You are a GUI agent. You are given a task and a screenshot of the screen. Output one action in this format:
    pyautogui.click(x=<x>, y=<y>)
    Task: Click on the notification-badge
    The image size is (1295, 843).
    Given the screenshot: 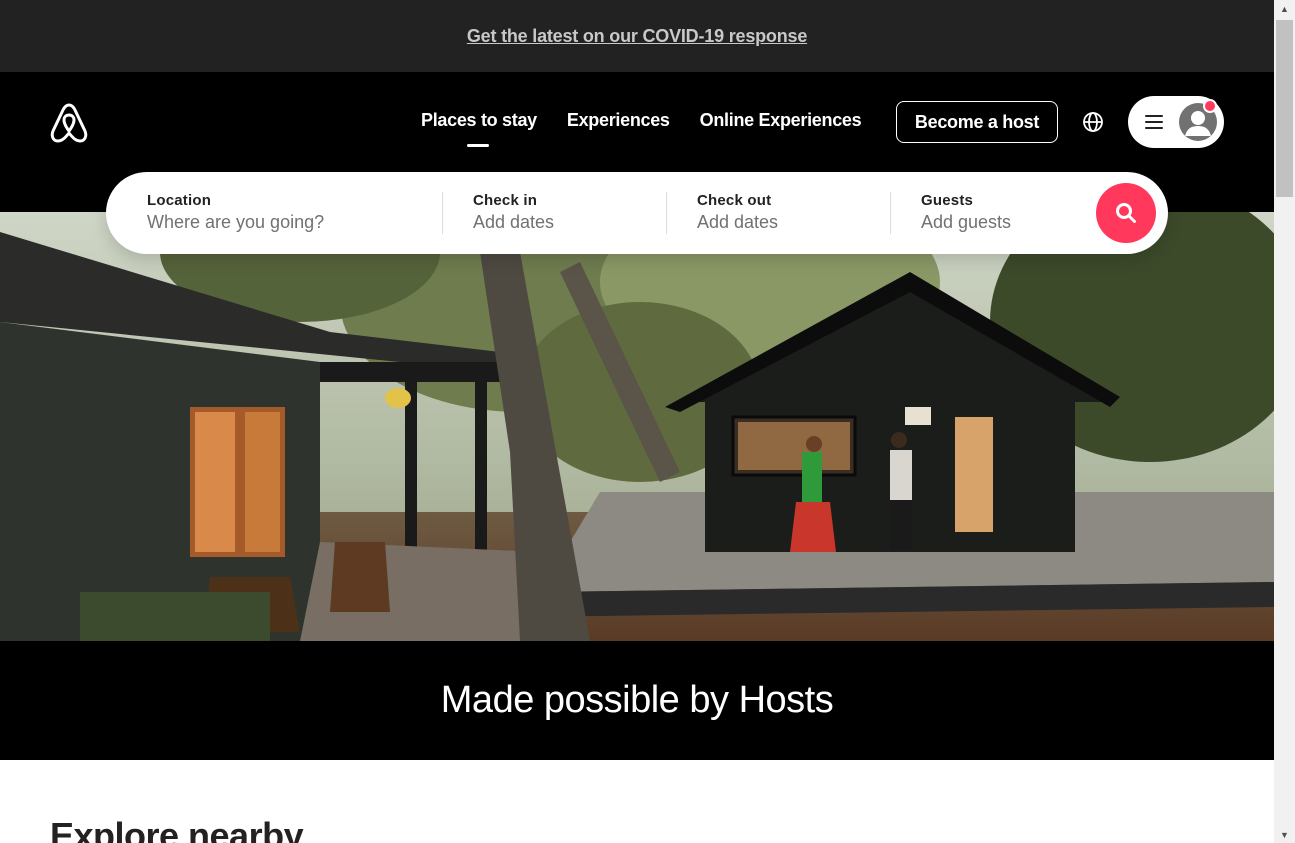 What is the action you would take?
    pyautogui.click(x=1210, y=106)
    